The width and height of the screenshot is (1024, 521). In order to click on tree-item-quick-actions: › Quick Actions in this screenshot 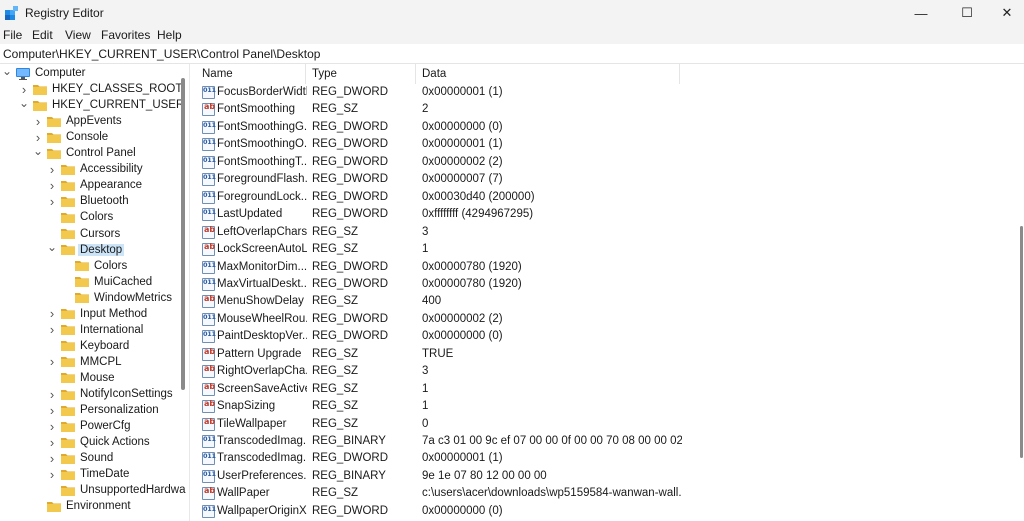, I will do `click(98, 442)`.